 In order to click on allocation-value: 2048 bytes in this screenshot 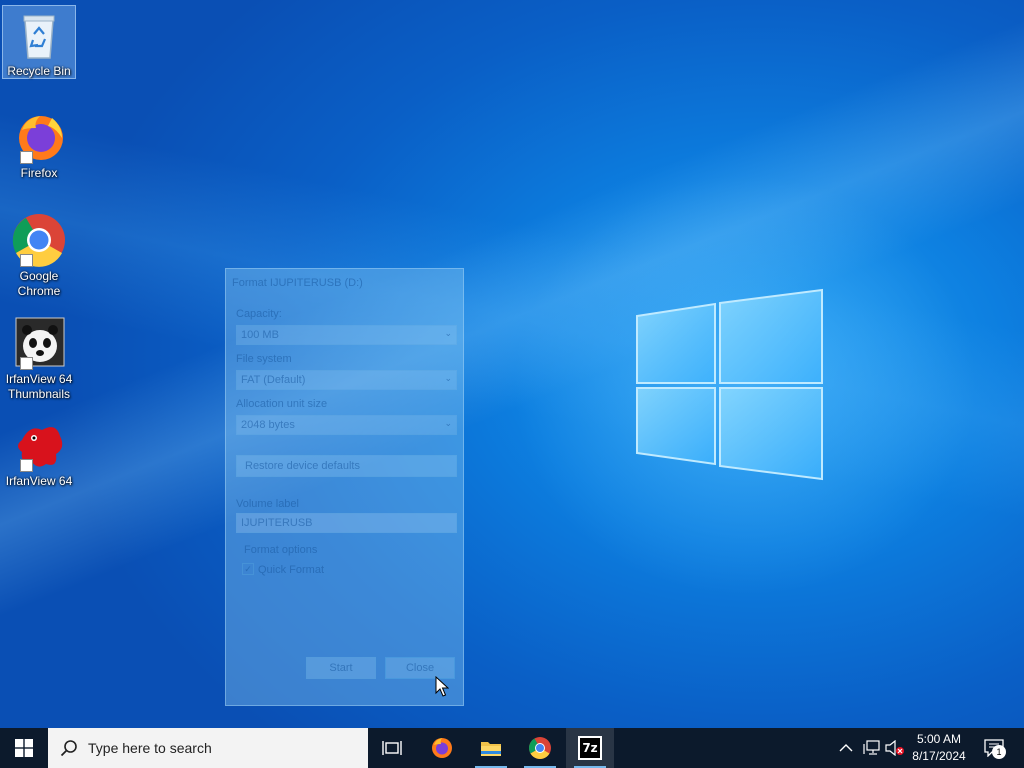, I will do `click(268, 425)`.